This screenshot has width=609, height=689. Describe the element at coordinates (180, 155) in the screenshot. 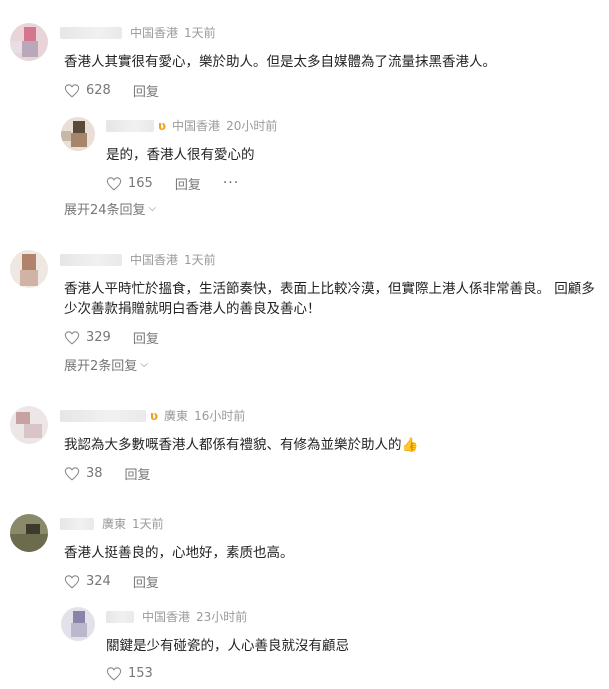

I see `reply-text: 是的，香港人很有愛心的` at that location.